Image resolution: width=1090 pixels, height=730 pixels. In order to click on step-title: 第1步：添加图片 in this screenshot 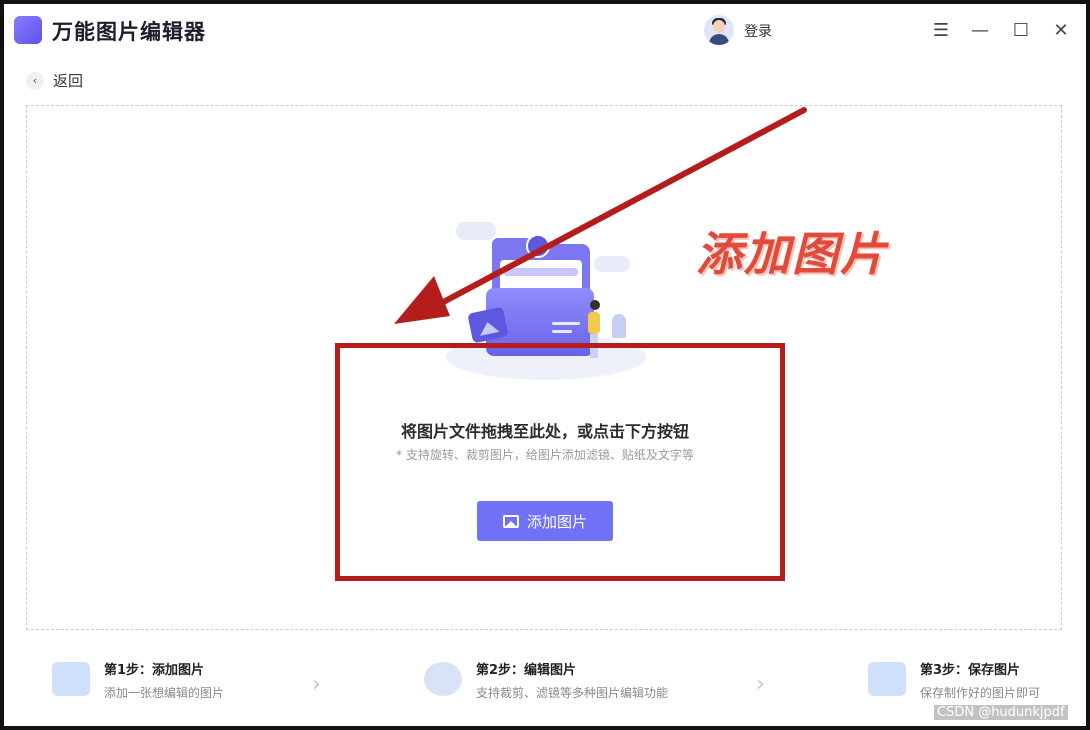, I will do `click(154, 670)`.